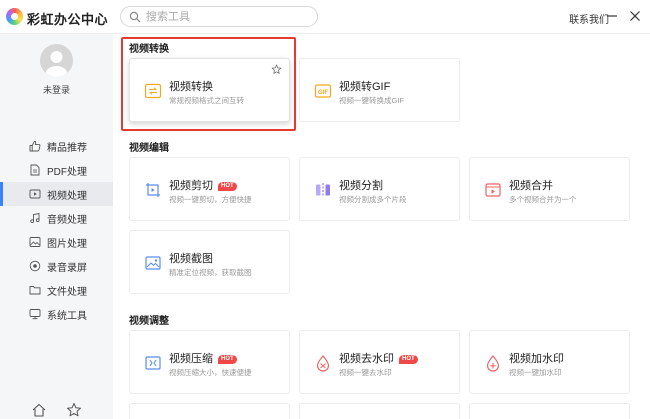 The width and height of the screenshot is (650, 419). Describe the element at coordinates (535, 372) in the screenshot. I see `card-description: 视频一键加水印` at that location.